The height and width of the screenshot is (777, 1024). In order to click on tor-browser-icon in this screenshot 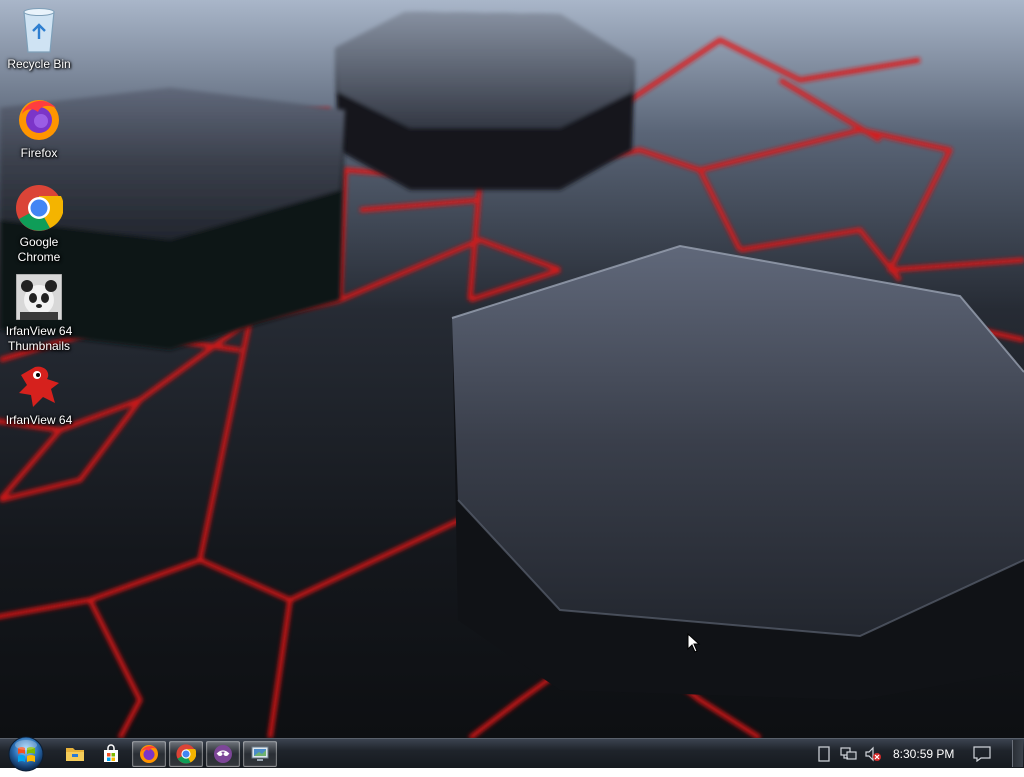, I will do `click(223, 754)`.